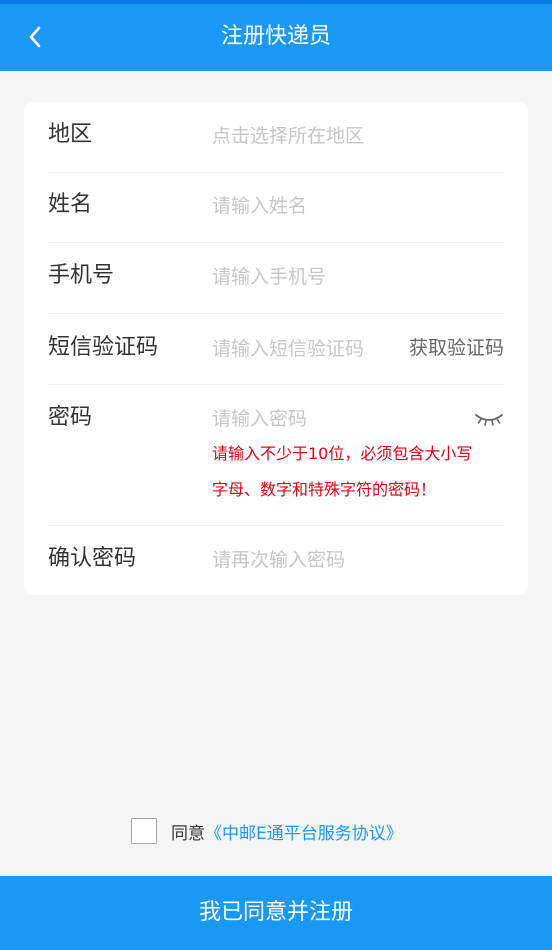  I want to click on eye-closed-icon, so click(489, 420).